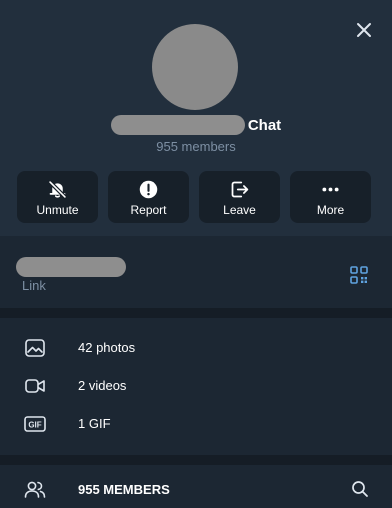 This screenshot has height=508, width=392. Describe the element at coordinates (196, 424) in the screenshot. I see `gifs-row: GIF 1 GIF` at that location.